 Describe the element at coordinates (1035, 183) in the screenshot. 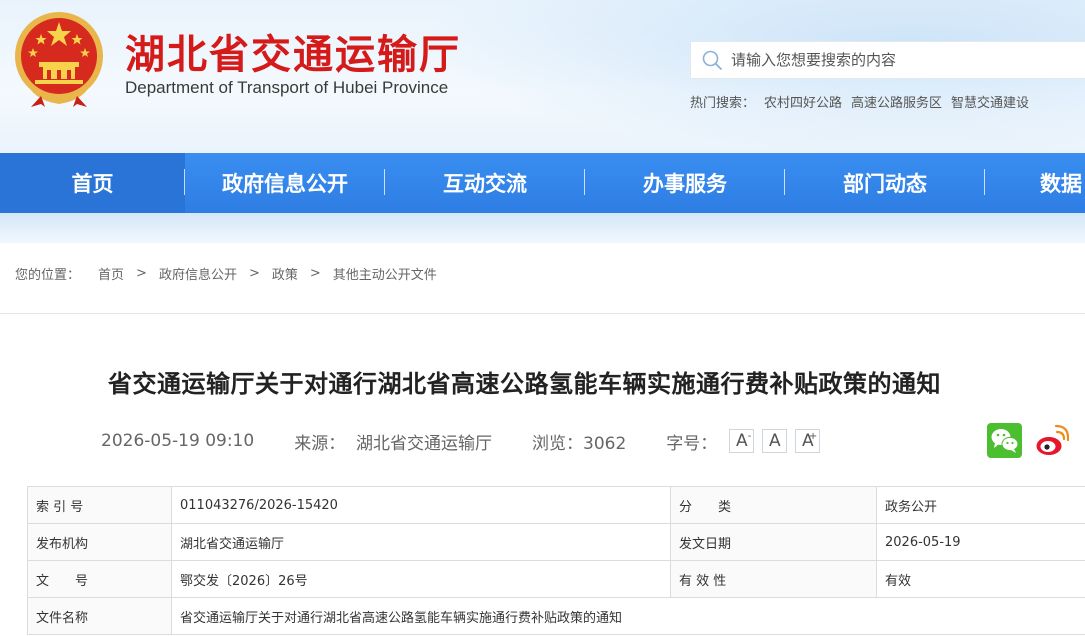

I see `nav-item-data: 数据` at that location.